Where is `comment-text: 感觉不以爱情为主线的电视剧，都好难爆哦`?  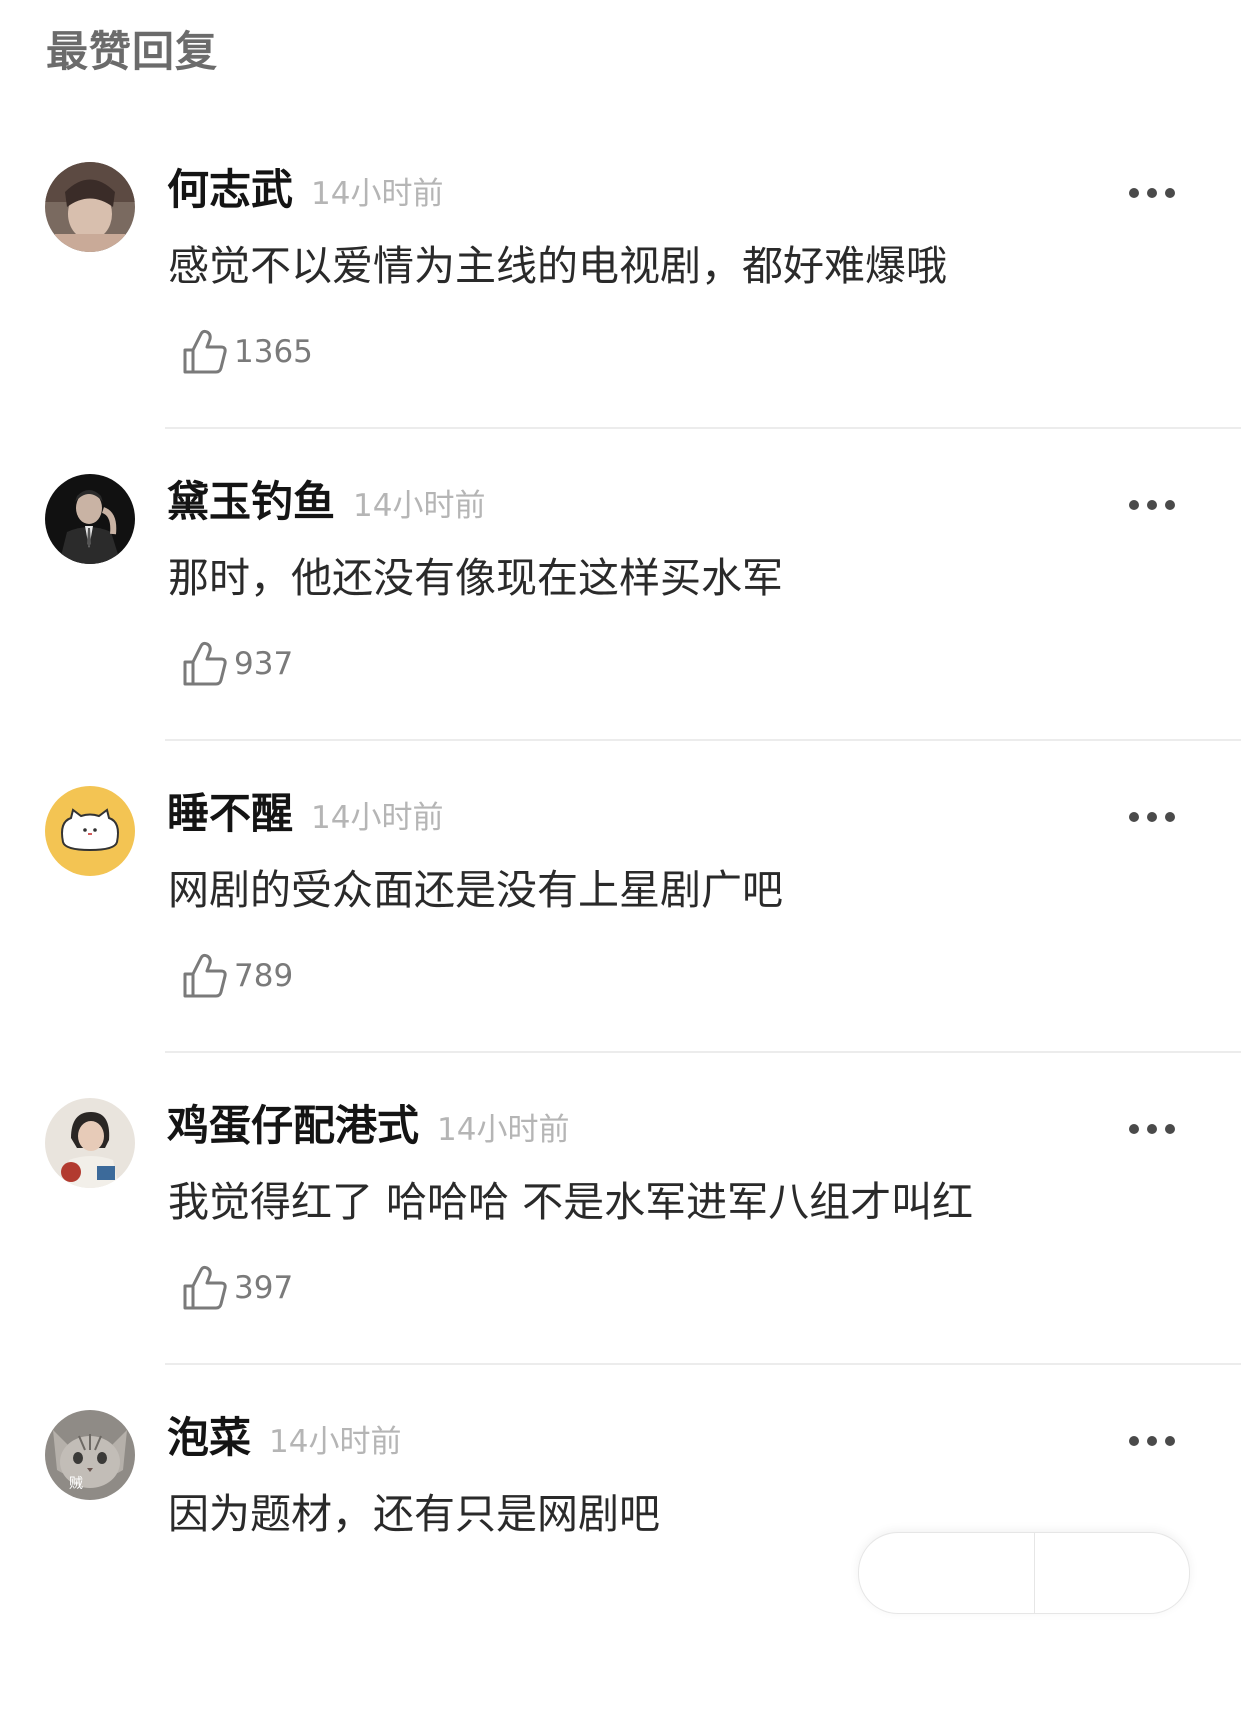
comment-text: 感觉不以爱情为主线的电视剧，都好难爆哦 is located at coordinates (557, 266).